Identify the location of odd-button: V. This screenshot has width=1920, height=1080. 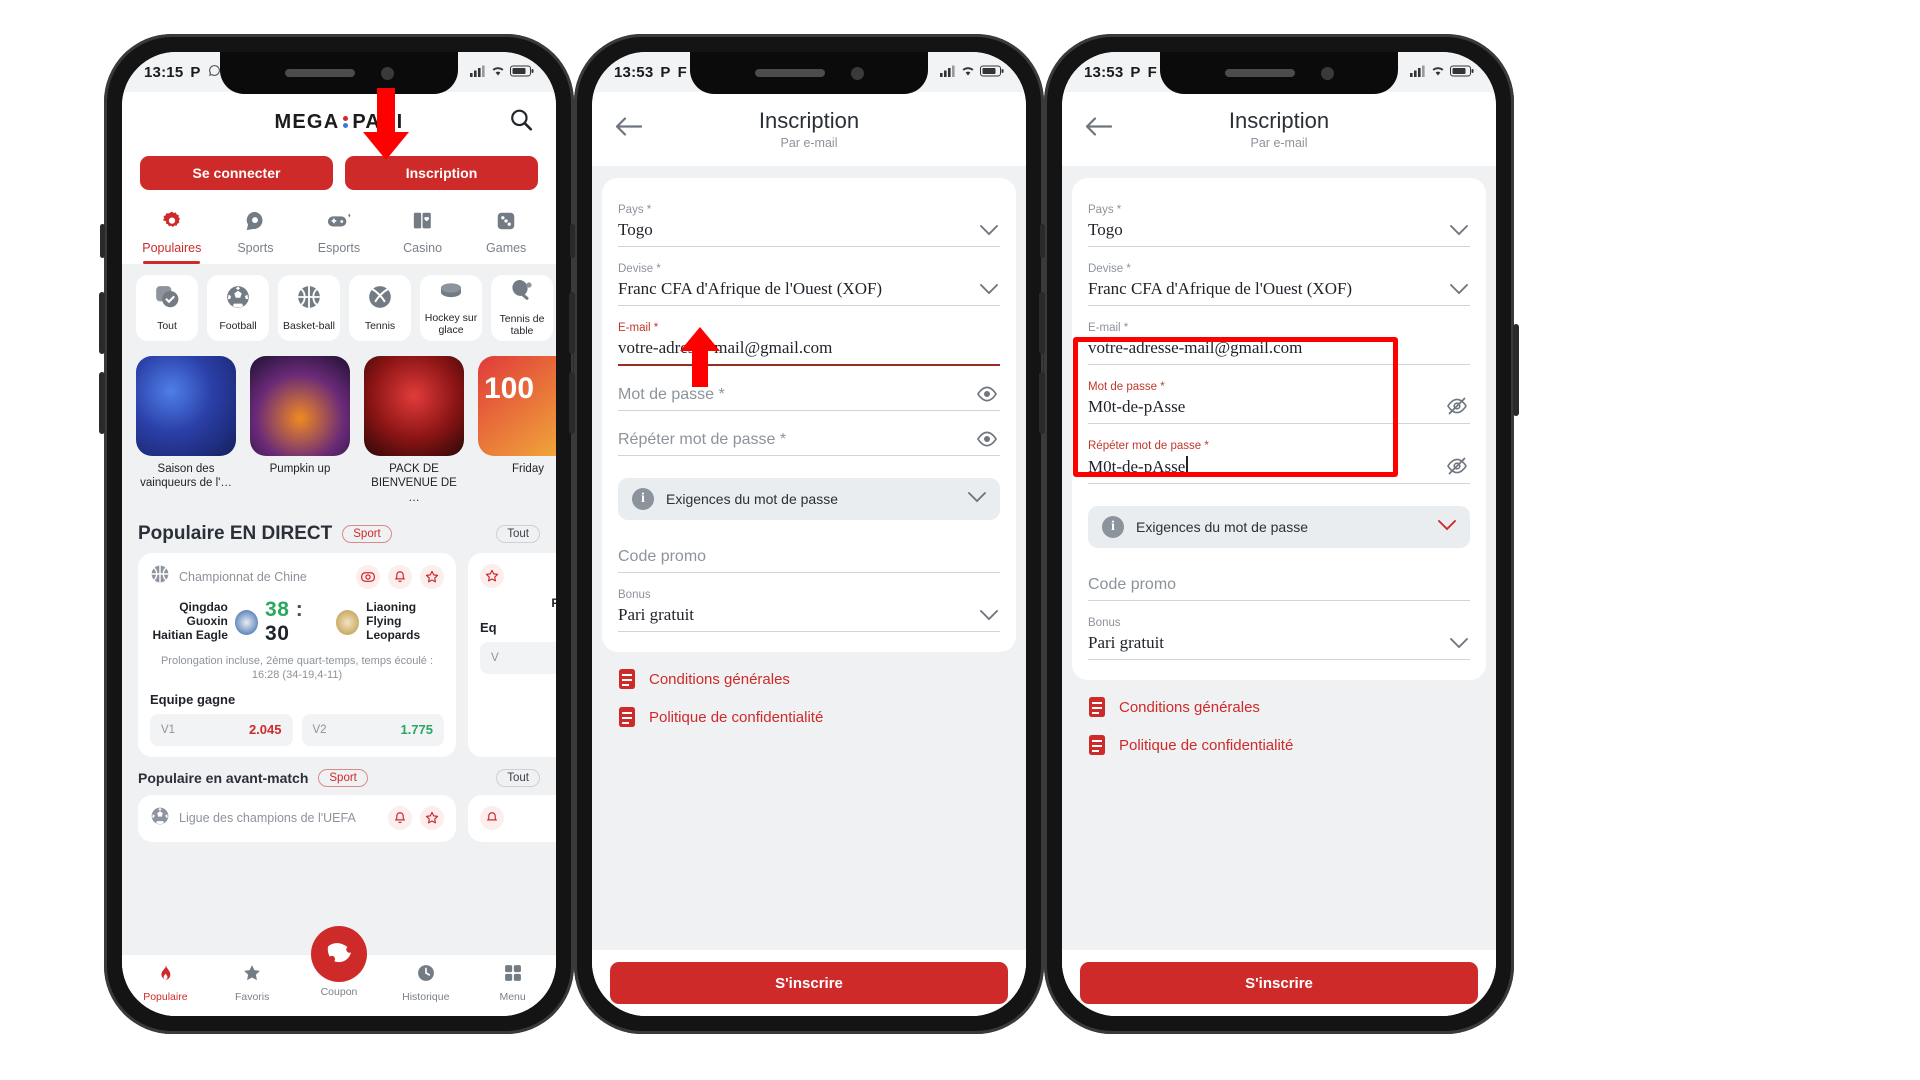
(518, 657).